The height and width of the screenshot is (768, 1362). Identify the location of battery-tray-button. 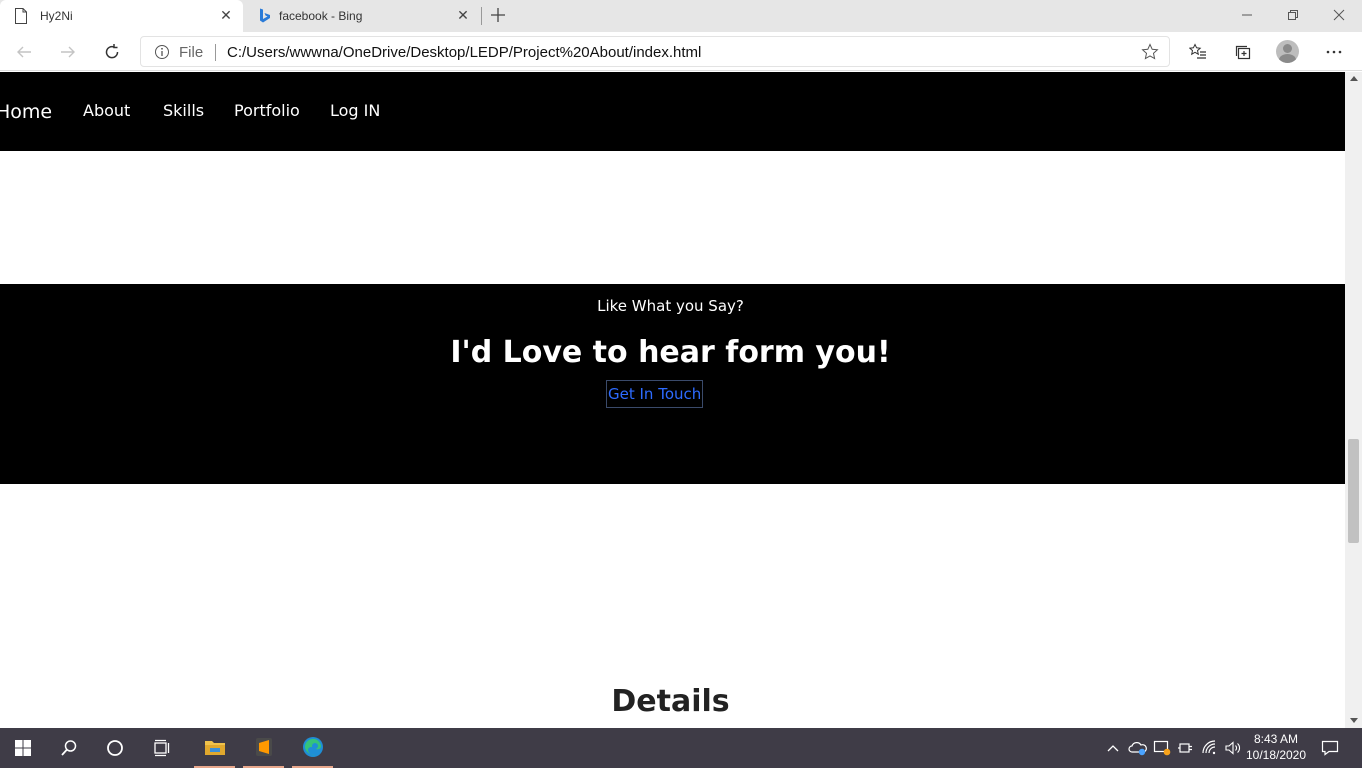
(1186, 748).